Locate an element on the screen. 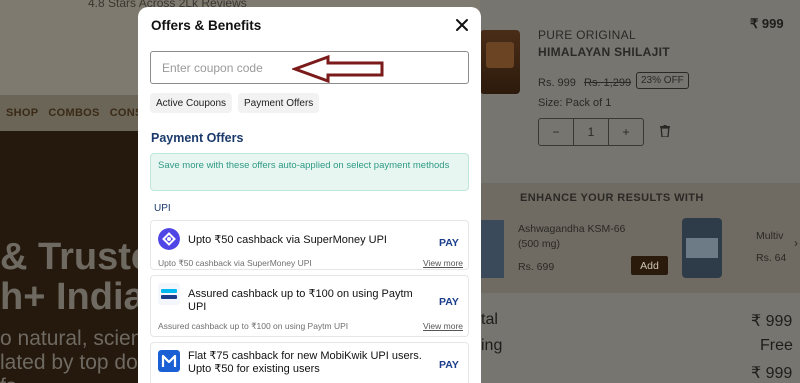 This screenshot has height=383, width=800. nav-item-shop: SHOP is located at coordinates (22, 113).